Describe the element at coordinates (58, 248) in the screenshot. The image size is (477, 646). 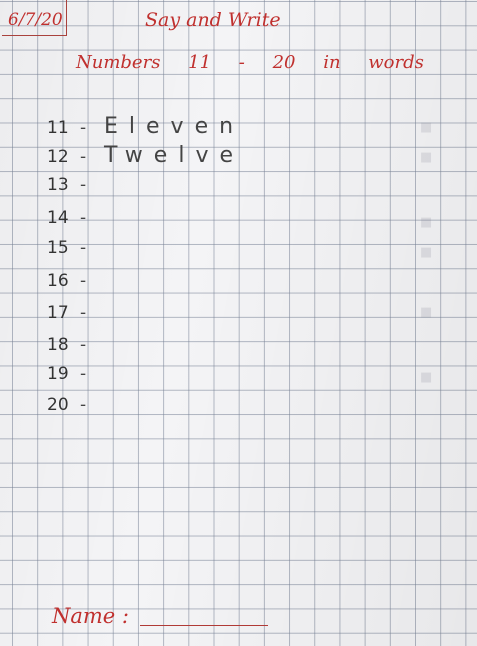
I see `row-number: 15` at that location.